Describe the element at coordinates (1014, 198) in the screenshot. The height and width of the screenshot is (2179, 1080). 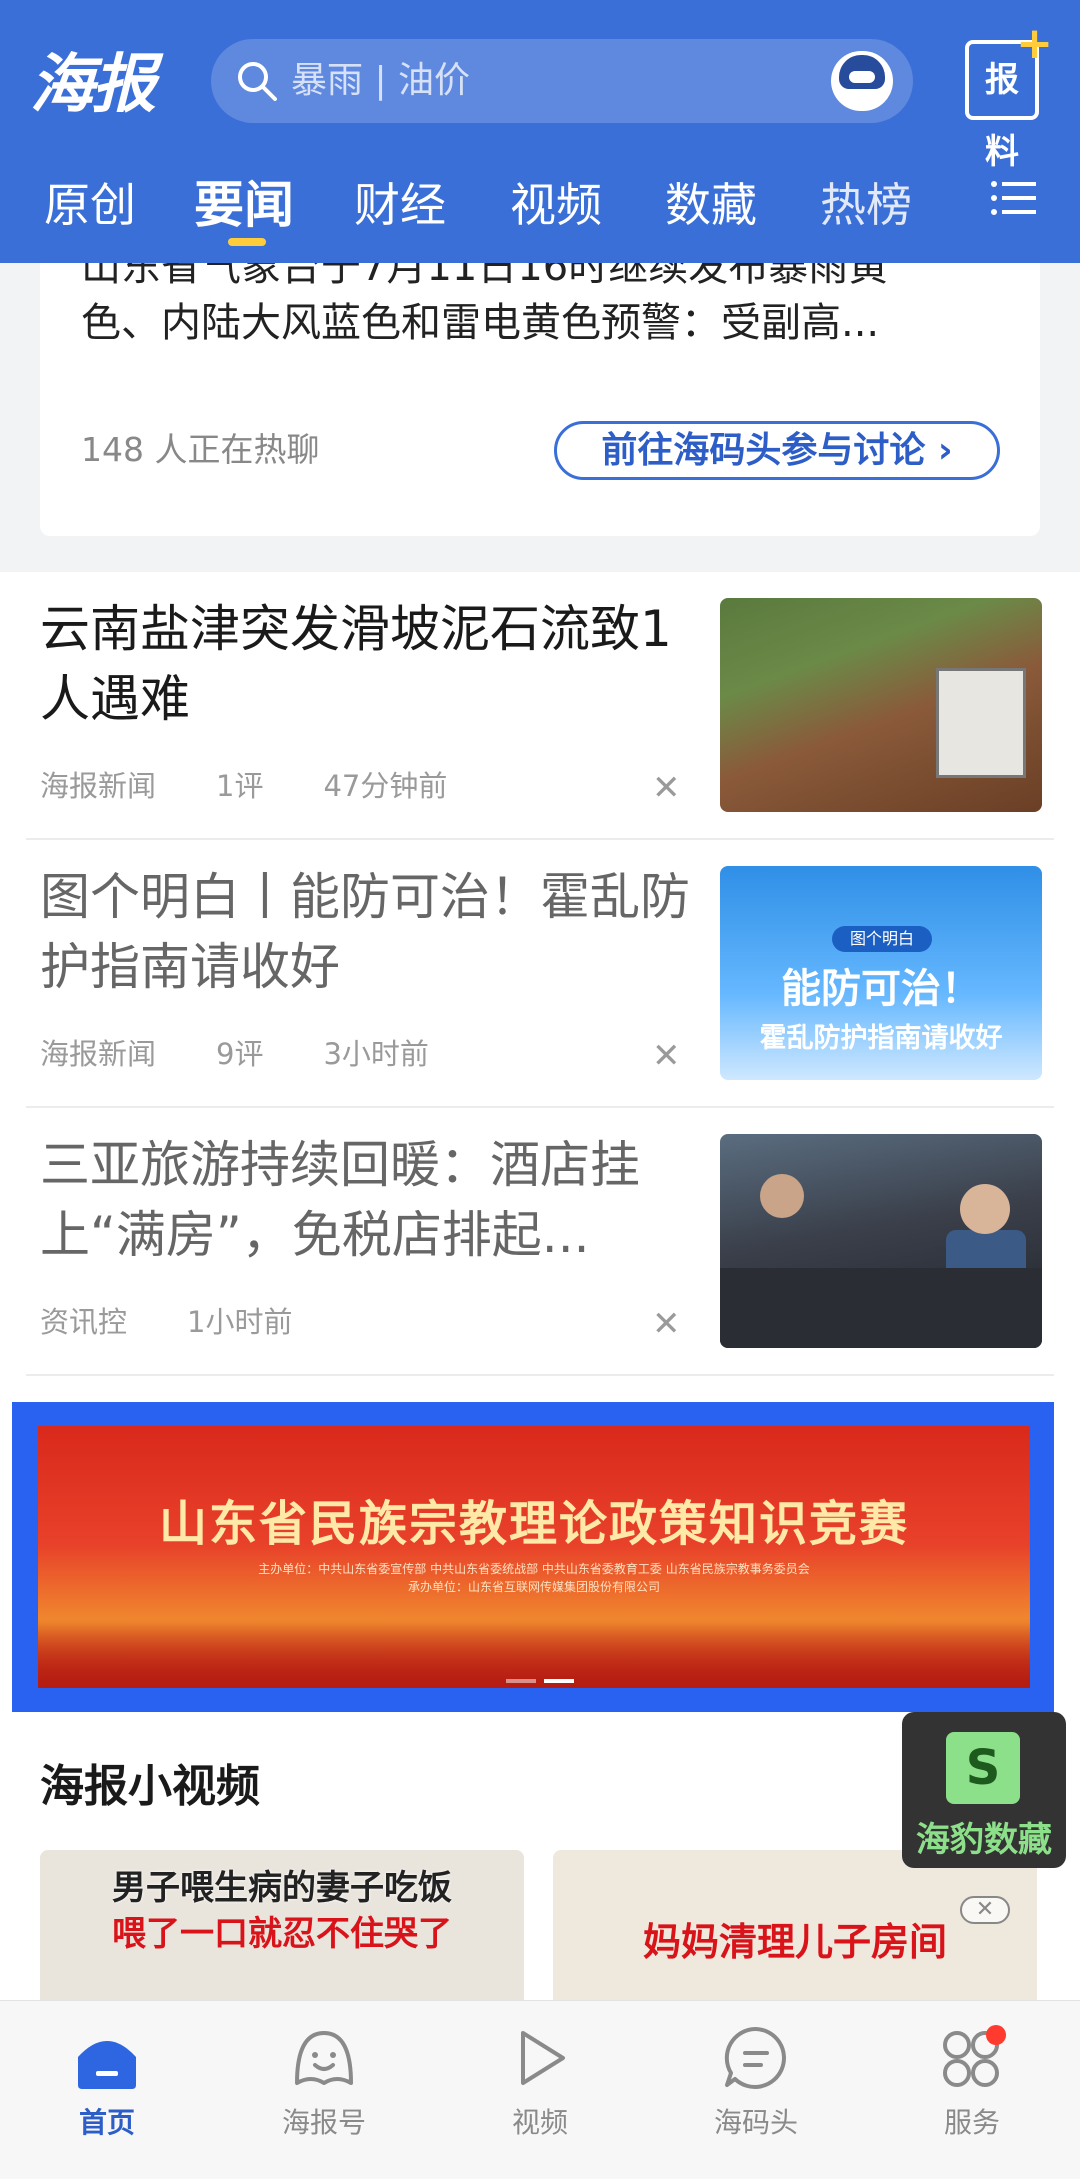
I see `menu-icon` at that location.